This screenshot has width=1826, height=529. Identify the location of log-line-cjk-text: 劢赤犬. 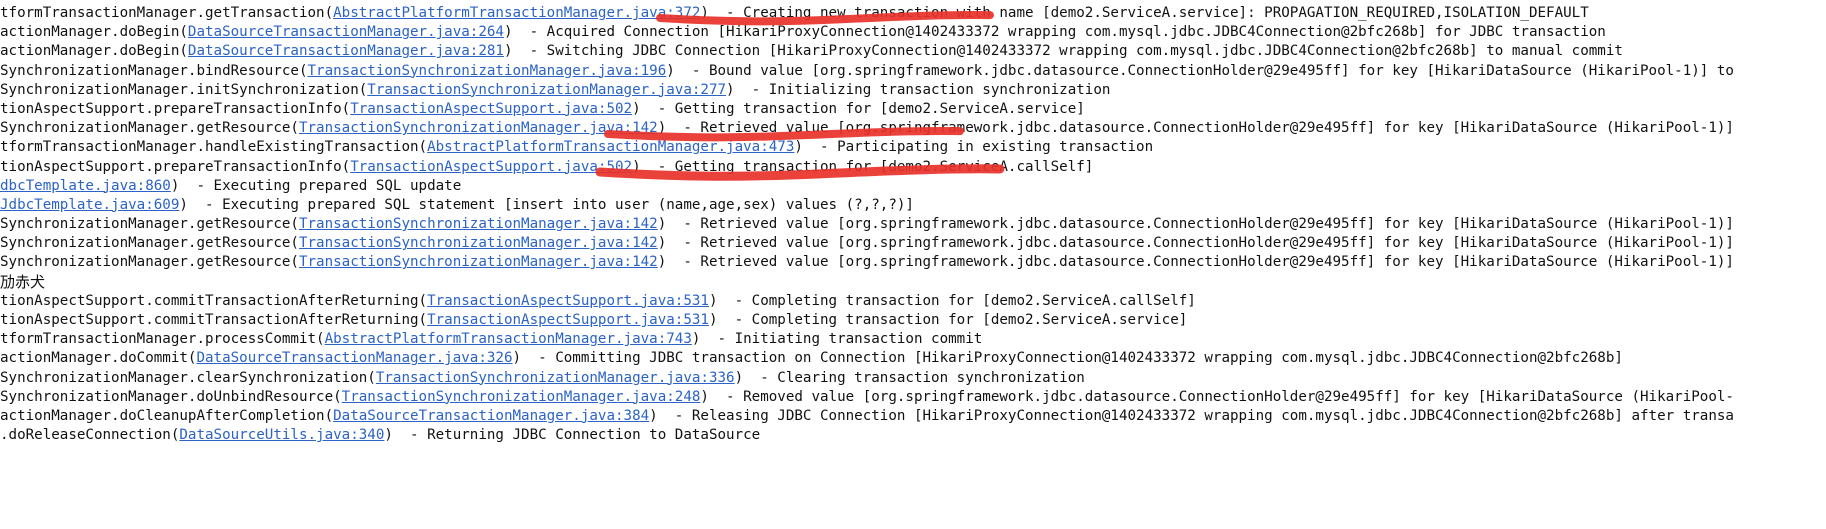
(23, 281).